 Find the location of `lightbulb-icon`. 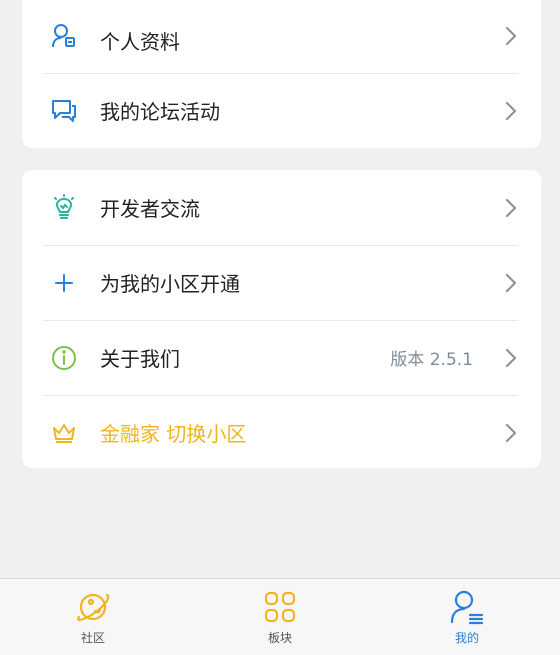

lightbulb-icon is located at coordinates (64, 207).